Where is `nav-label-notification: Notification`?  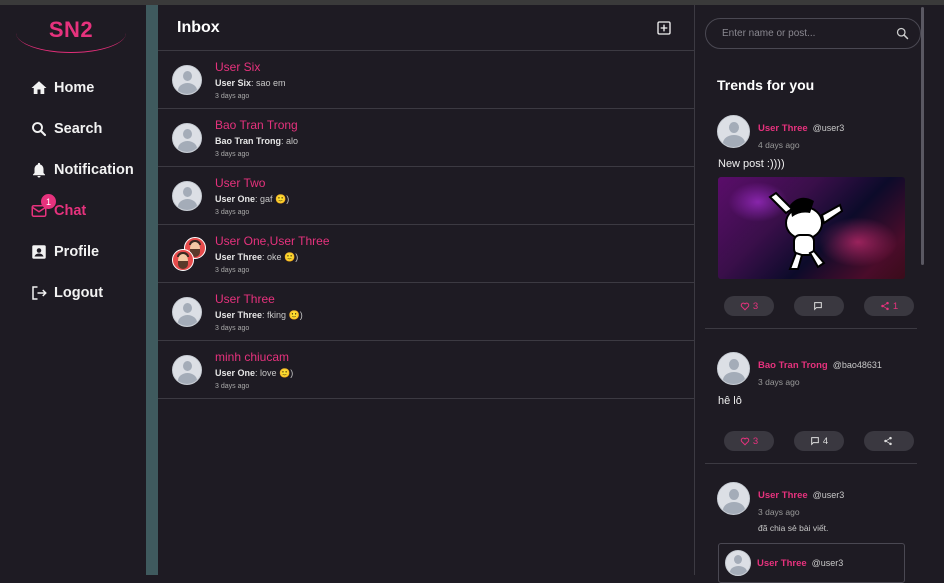
nav-label-notification: Notification is located at coordinates (94, 169).